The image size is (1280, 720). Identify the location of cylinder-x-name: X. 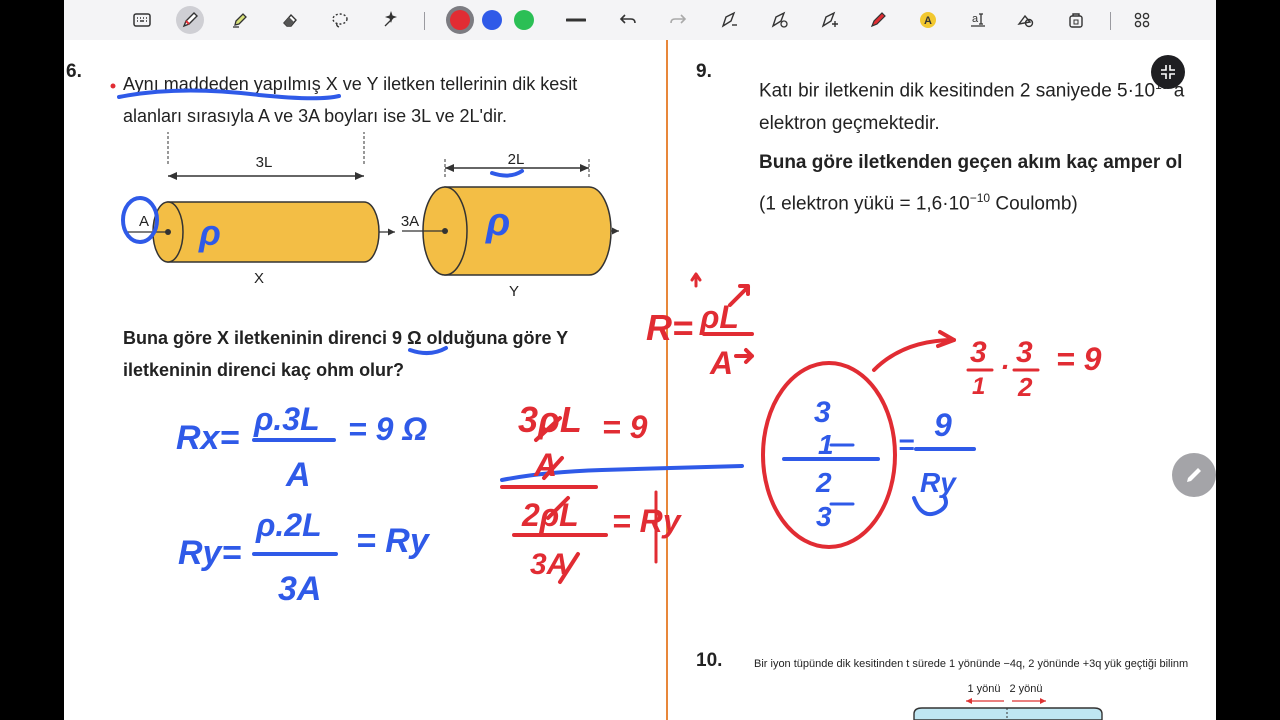
(259, 278).